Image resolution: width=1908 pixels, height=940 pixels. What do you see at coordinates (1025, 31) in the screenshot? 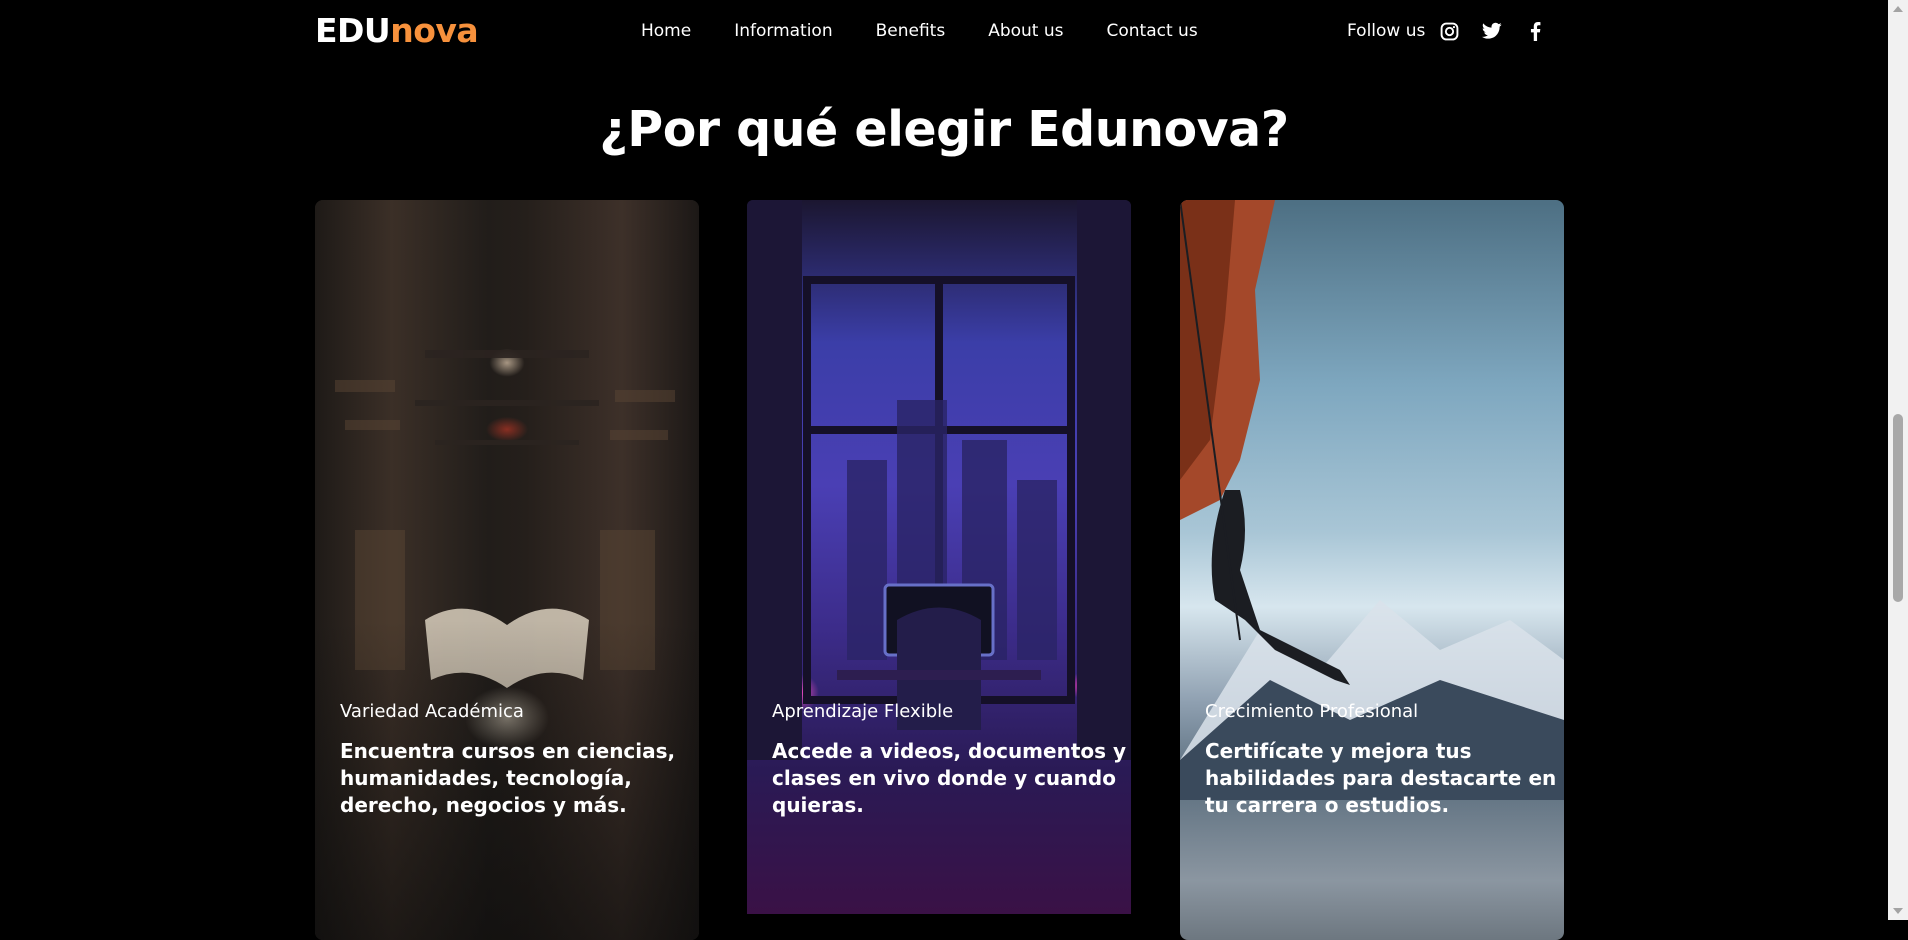
I see `nav-about-us: About us` at bounding box center [1025, 31].